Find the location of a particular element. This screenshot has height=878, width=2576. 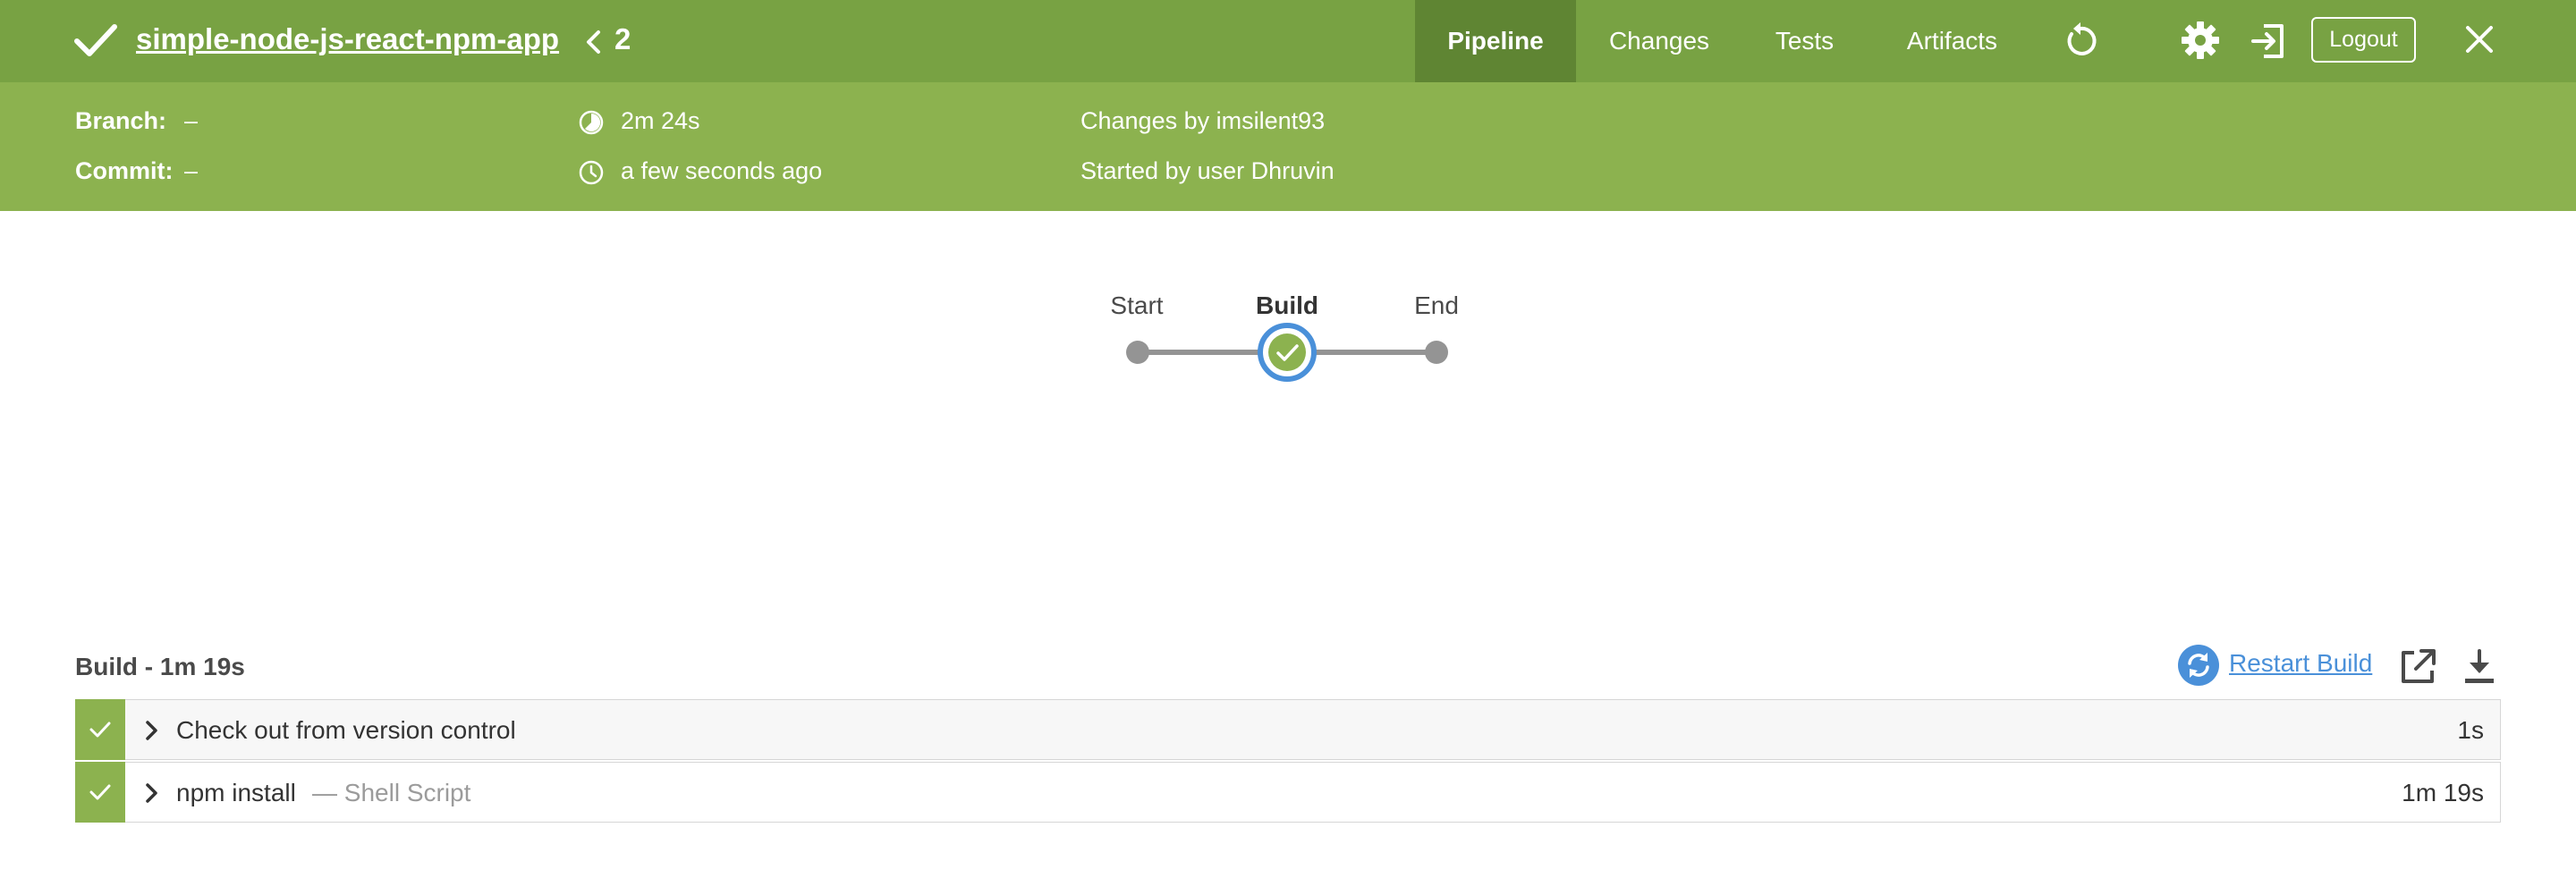

tab-artifacts: Artifacts is located at coordinates (1952, 41).